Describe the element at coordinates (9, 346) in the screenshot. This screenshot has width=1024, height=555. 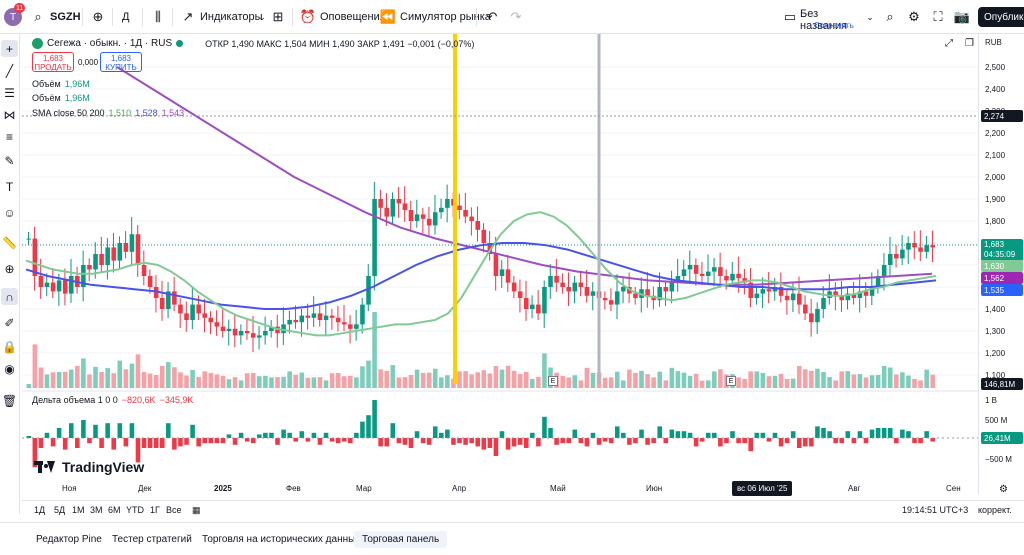
I see `lock-icon: 🔒` at that location.